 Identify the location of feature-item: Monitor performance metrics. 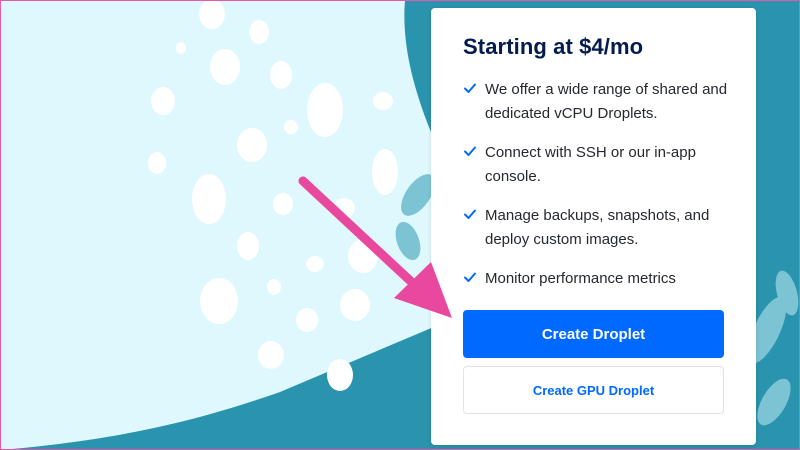
(598, 279).